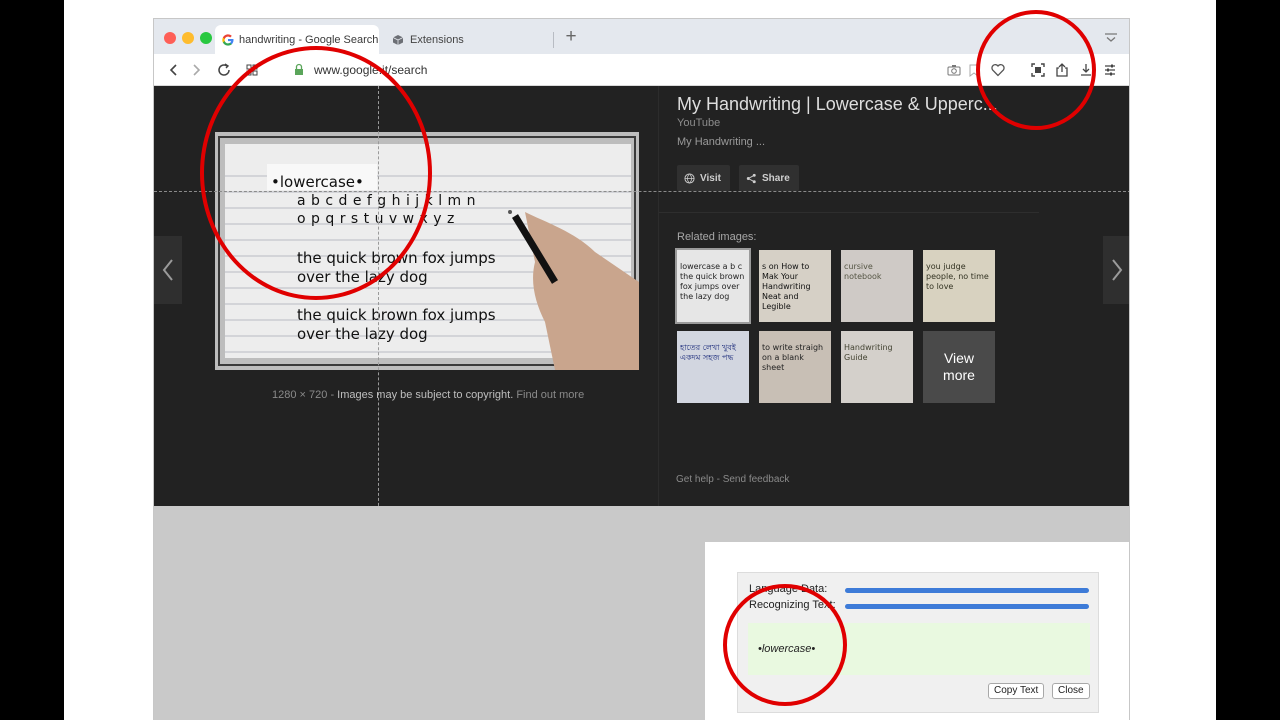 Image resolution: width=1280 pixels, height=720 pixels. I want to click on chevron-left-icon, so click(167, 270).